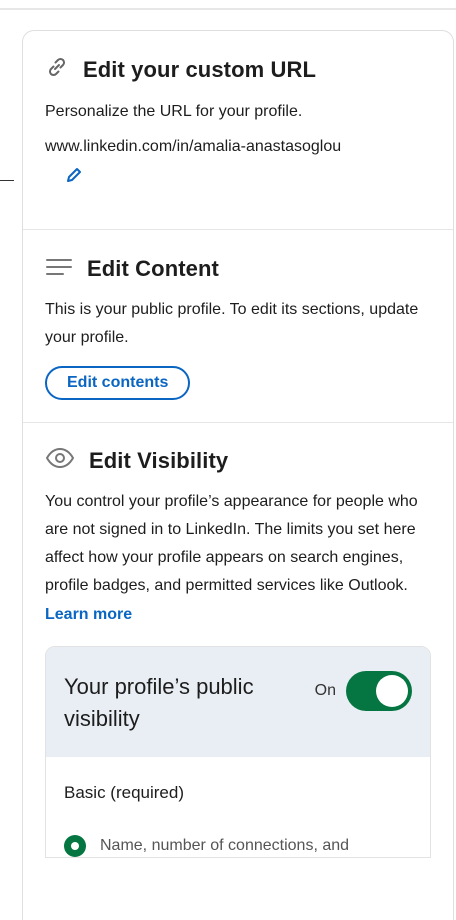 The image size is (456, 920). What do you see at coordinates (325, 690) in the screenshot?
I see `toggle-state-label: On` at bounding box center [325, 690].